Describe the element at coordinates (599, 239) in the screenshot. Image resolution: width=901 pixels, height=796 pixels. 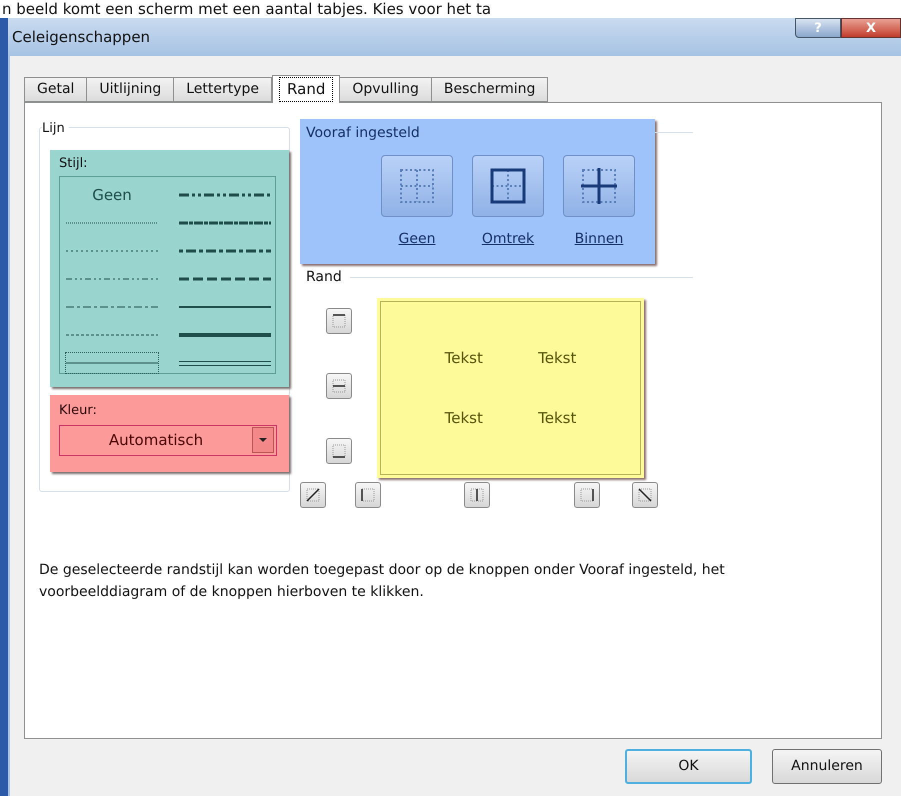
I see `preset-label: Binnen` at that location.